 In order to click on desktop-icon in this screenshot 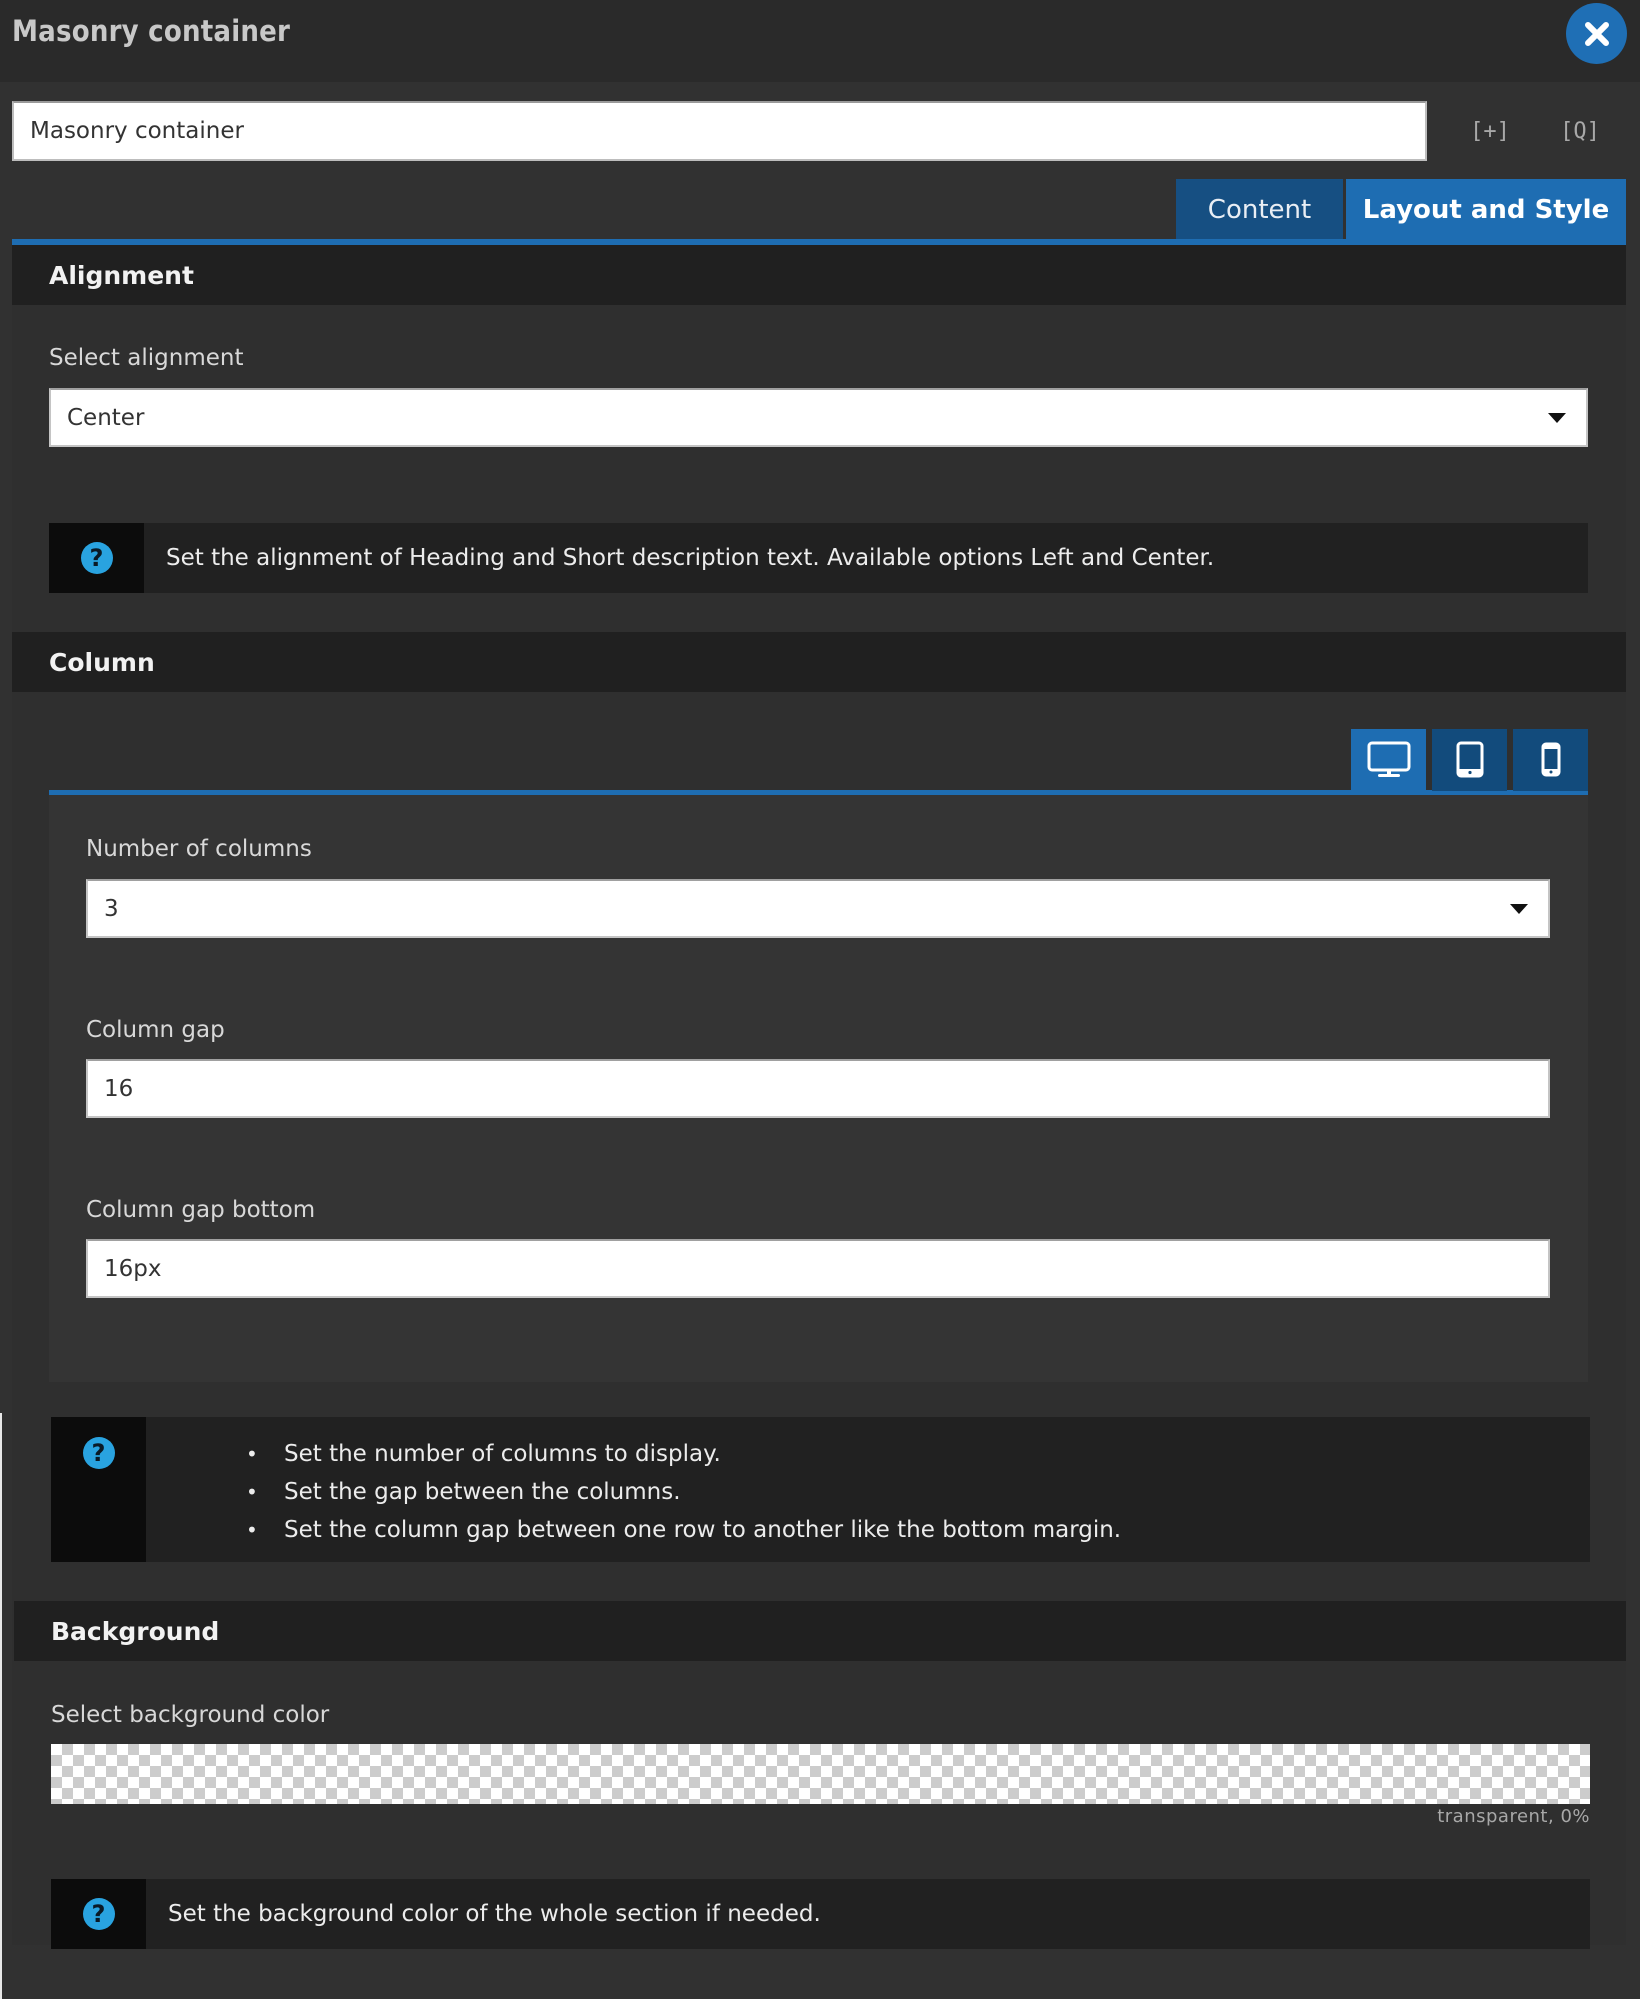, I will do `click(1388, 759)`.